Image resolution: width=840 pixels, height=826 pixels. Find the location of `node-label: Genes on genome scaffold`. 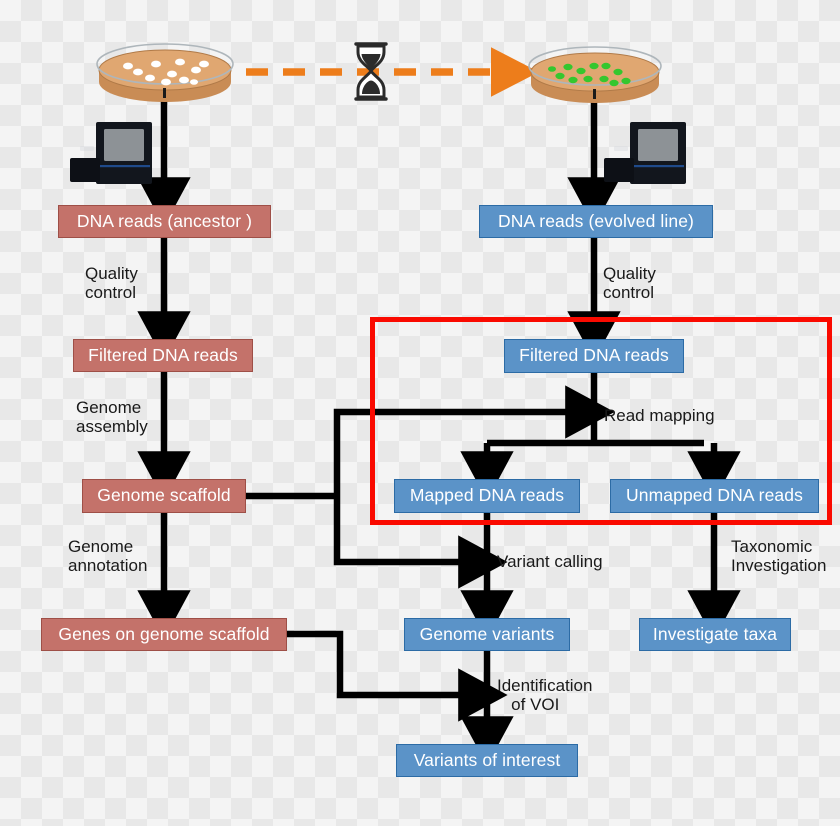

node-label: Genes on genome scaffold is located at coordinates (164, 633).